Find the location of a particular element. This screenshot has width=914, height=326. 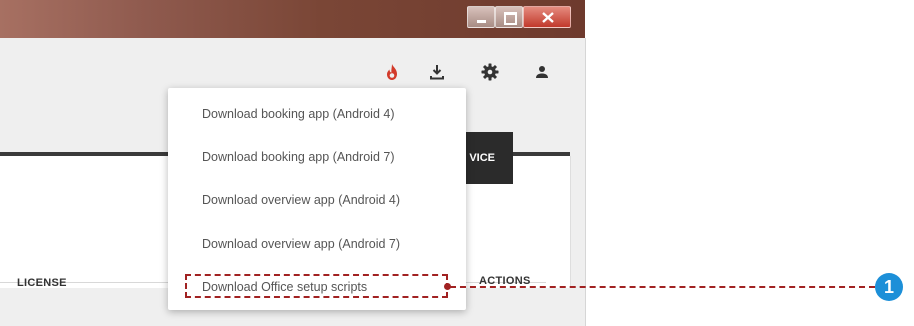

gear-icon is located at coordinates (490, 72).